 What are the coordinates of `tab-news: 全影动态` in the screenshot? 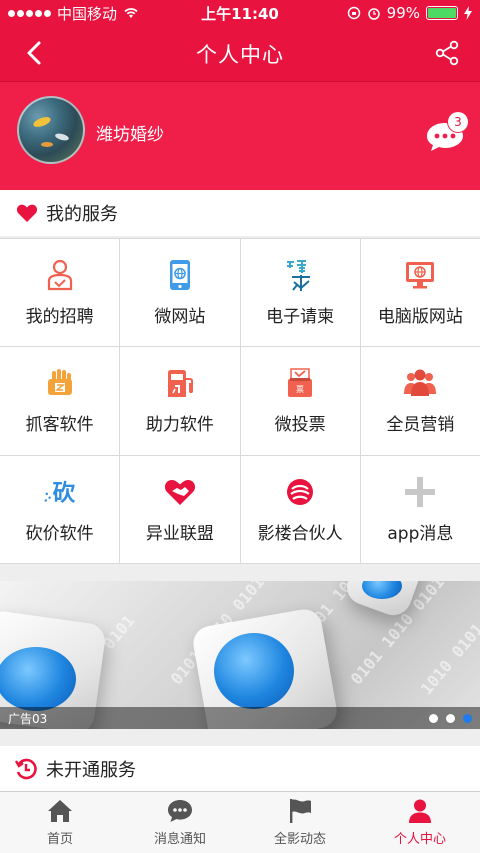 It's located at (300, 822).